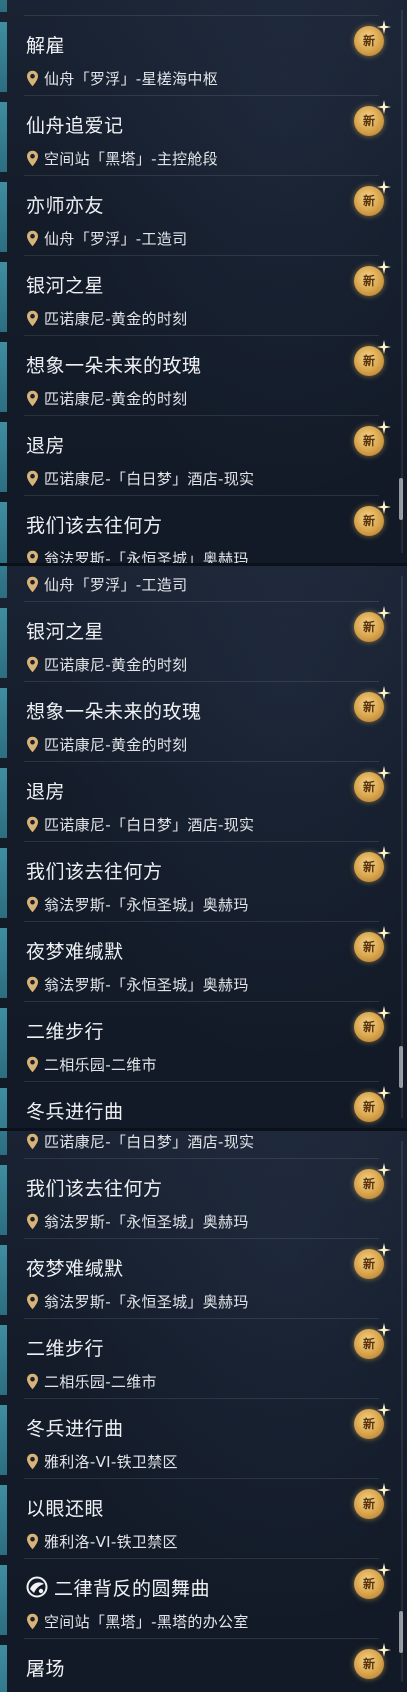  What do you see at coordinates (203, 1439) in the screenshot?
I see `mission-row: 冬兵进行曲 雅利洛-VI-铁卫禁区 新` at bounding box center [203, 1439].